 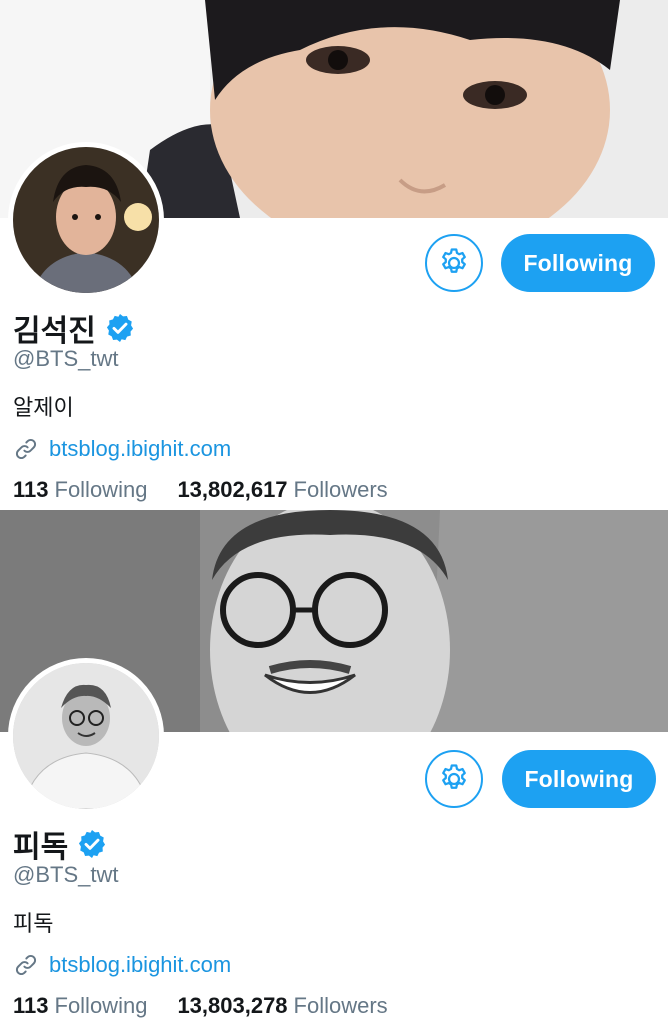 What do you see at coordinates (41, 847) in the screenshot?
I see `display-name: 피독` at bounding box center [41, 847].